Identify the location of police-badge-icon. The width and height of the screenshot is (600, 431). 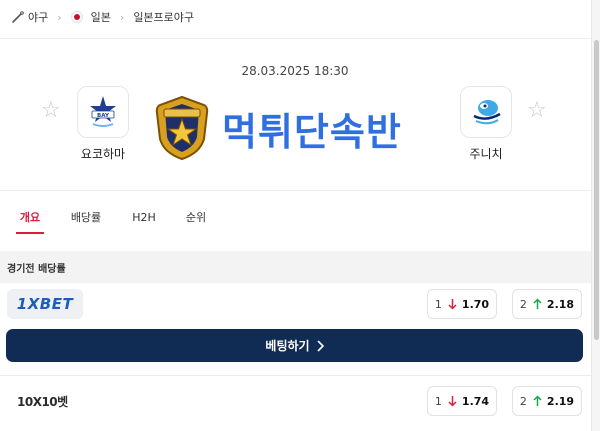
(182, 128).